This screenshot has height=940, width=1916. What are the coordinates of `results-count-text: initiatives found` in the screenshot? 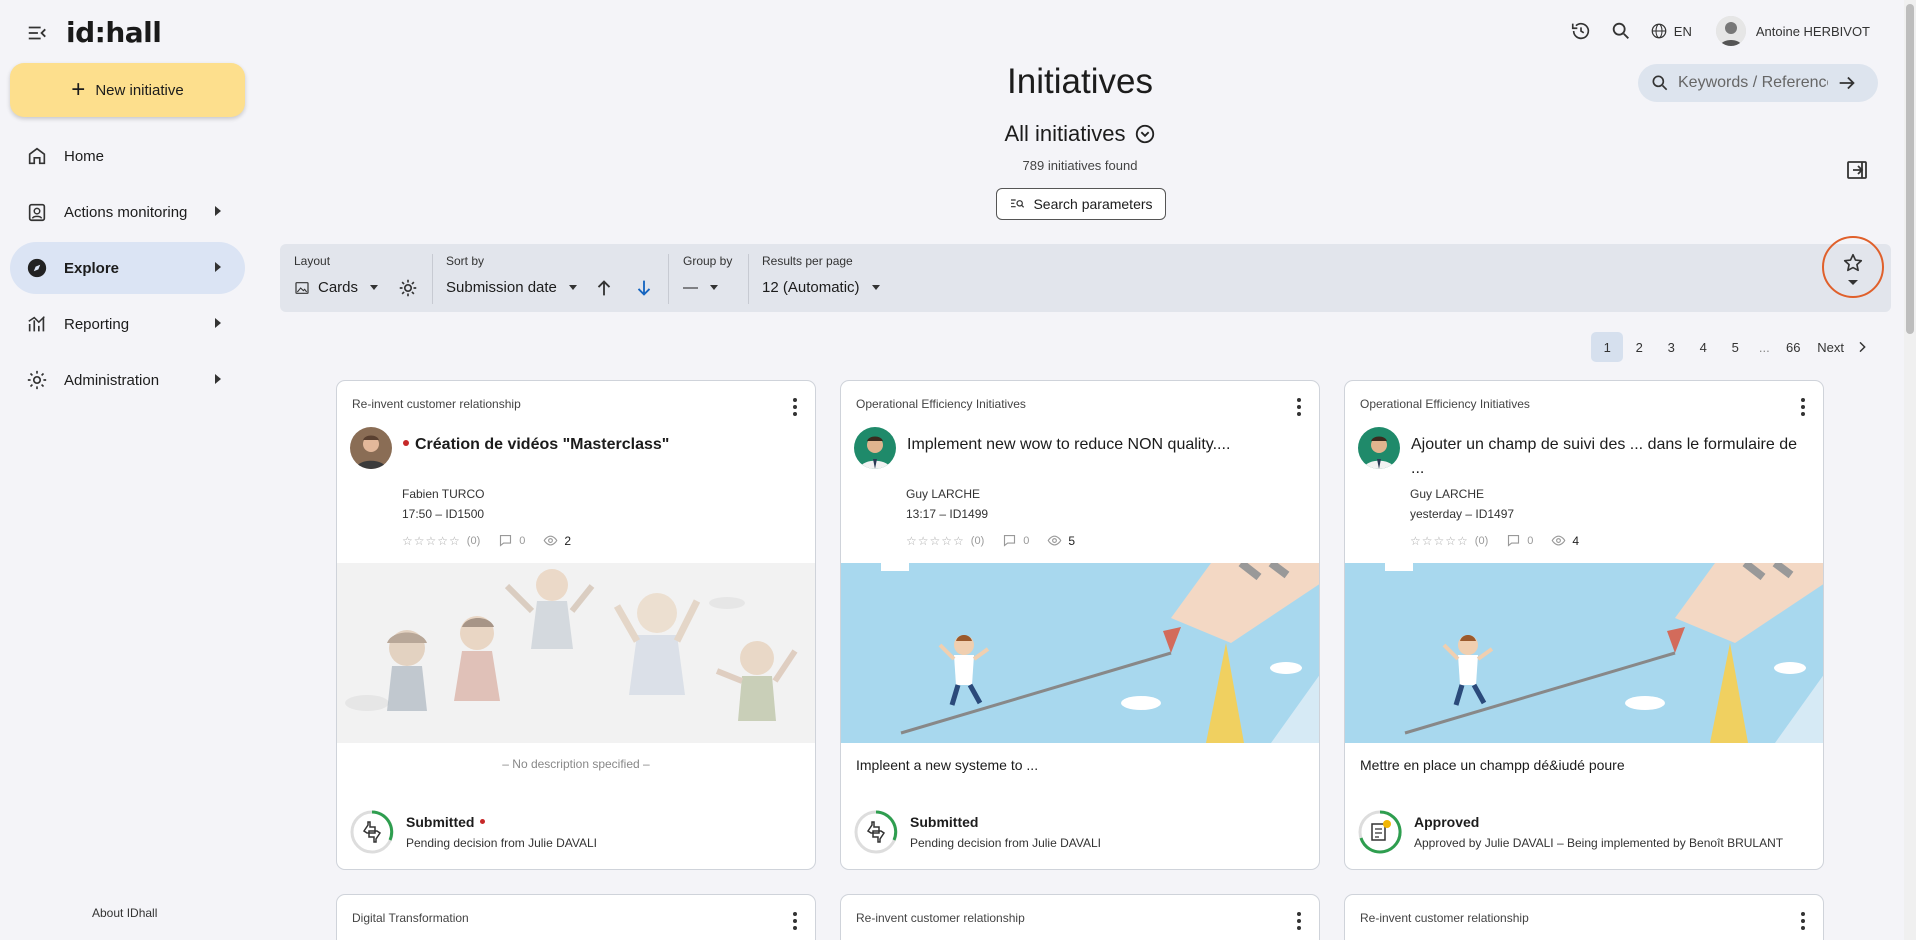 It's located at (1092, 165).